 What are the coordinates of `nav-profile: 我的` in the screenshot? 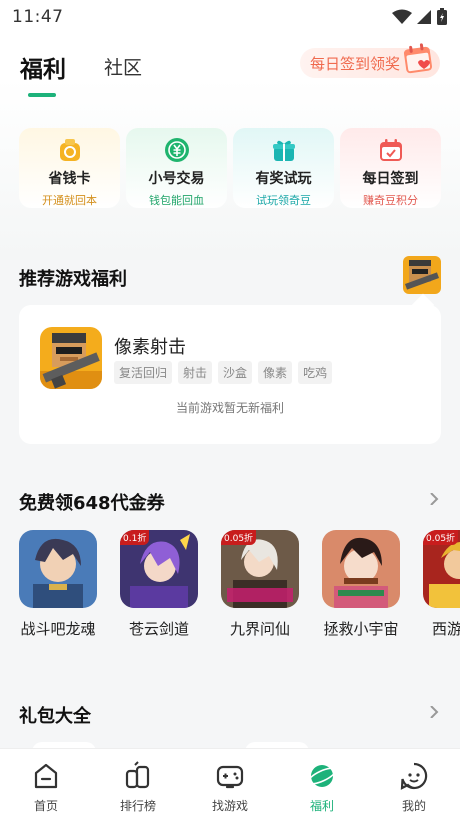 It's located at (414, 783).